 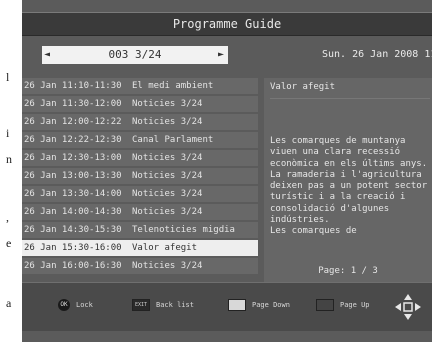 I want to click on page-indicator: Page: 1 / 3, so click(x=348, y=271).